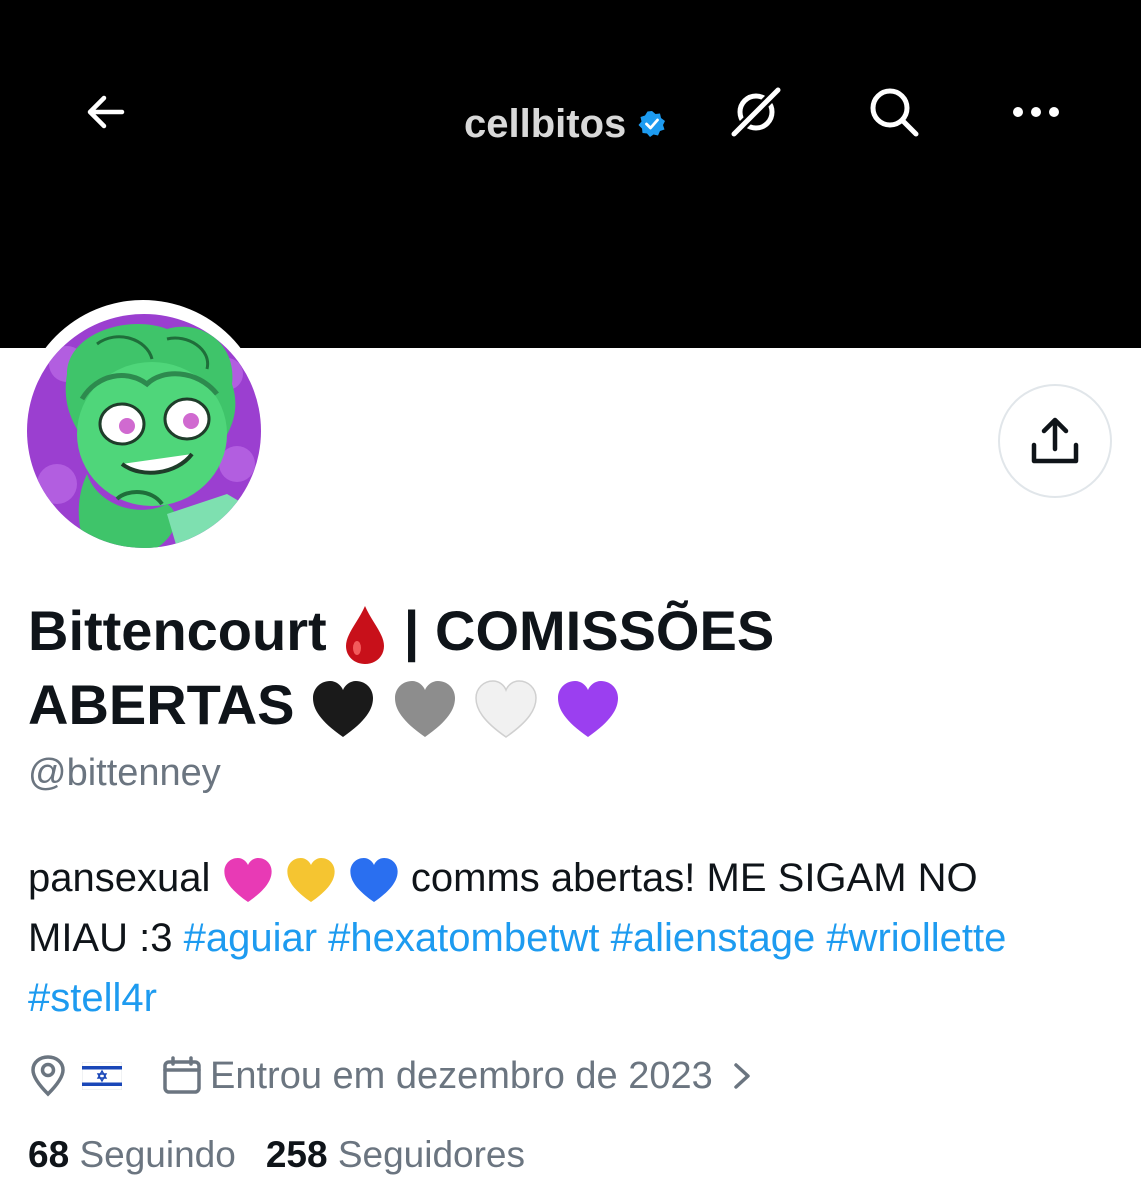 The height and width of the screenshot is (1200, 1141). I want to click on followers-label: Seguidores, so click(431, 1154).